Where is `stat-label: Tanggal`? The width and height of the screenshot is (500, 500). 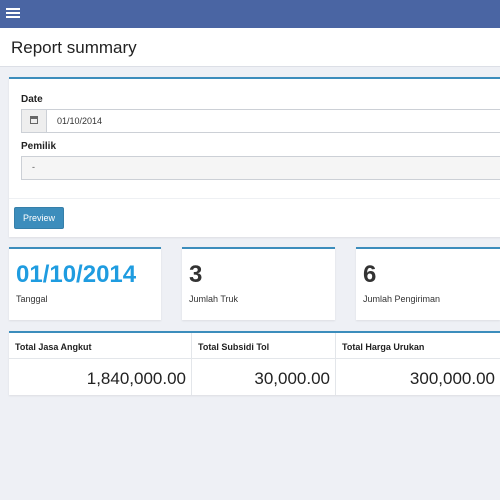 stat-label: Tanggal is located at coordinates (32, 299).